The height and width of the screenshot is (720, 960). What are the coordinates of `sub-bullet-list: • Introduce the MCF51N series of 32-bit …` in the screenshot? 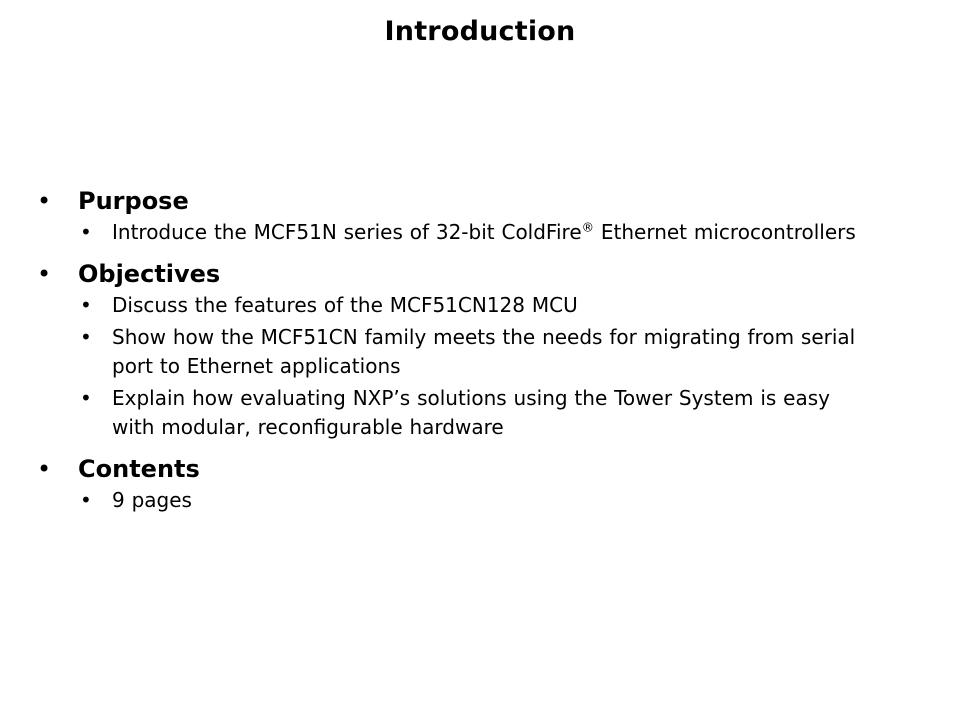 It's located at (480, 232).